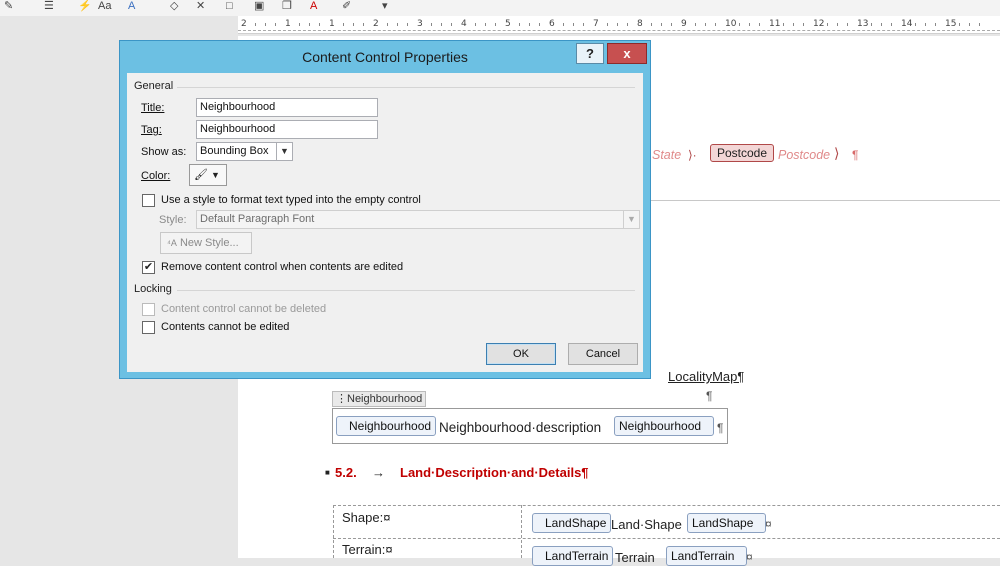  Describe the element at coordinates (572, 523) in the screenshot. I see `landshape-start-tag: LandShape` at that location.